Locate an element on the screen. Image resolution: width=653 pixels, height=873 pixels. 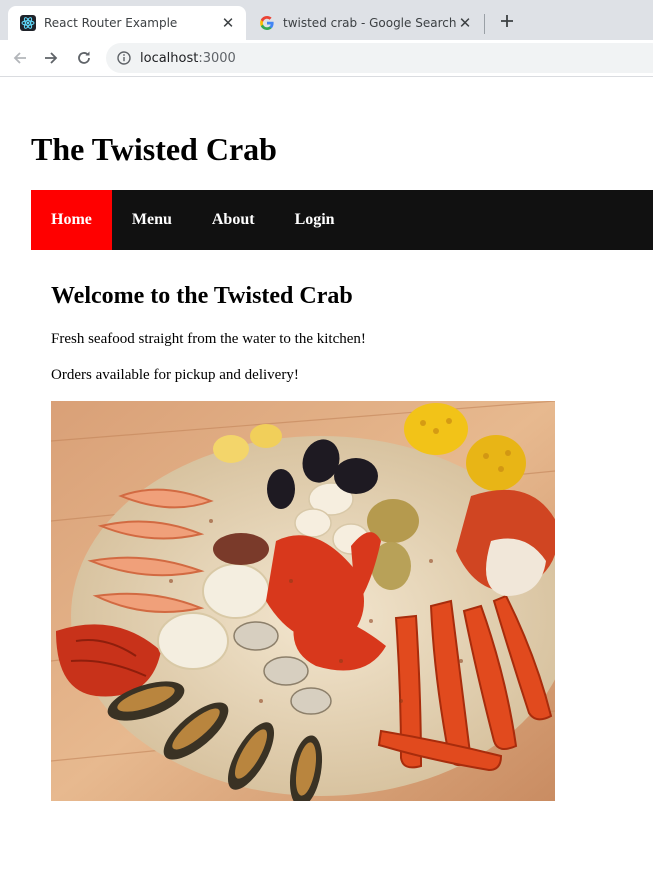
tab-divider is located at coordinates (484, 24).